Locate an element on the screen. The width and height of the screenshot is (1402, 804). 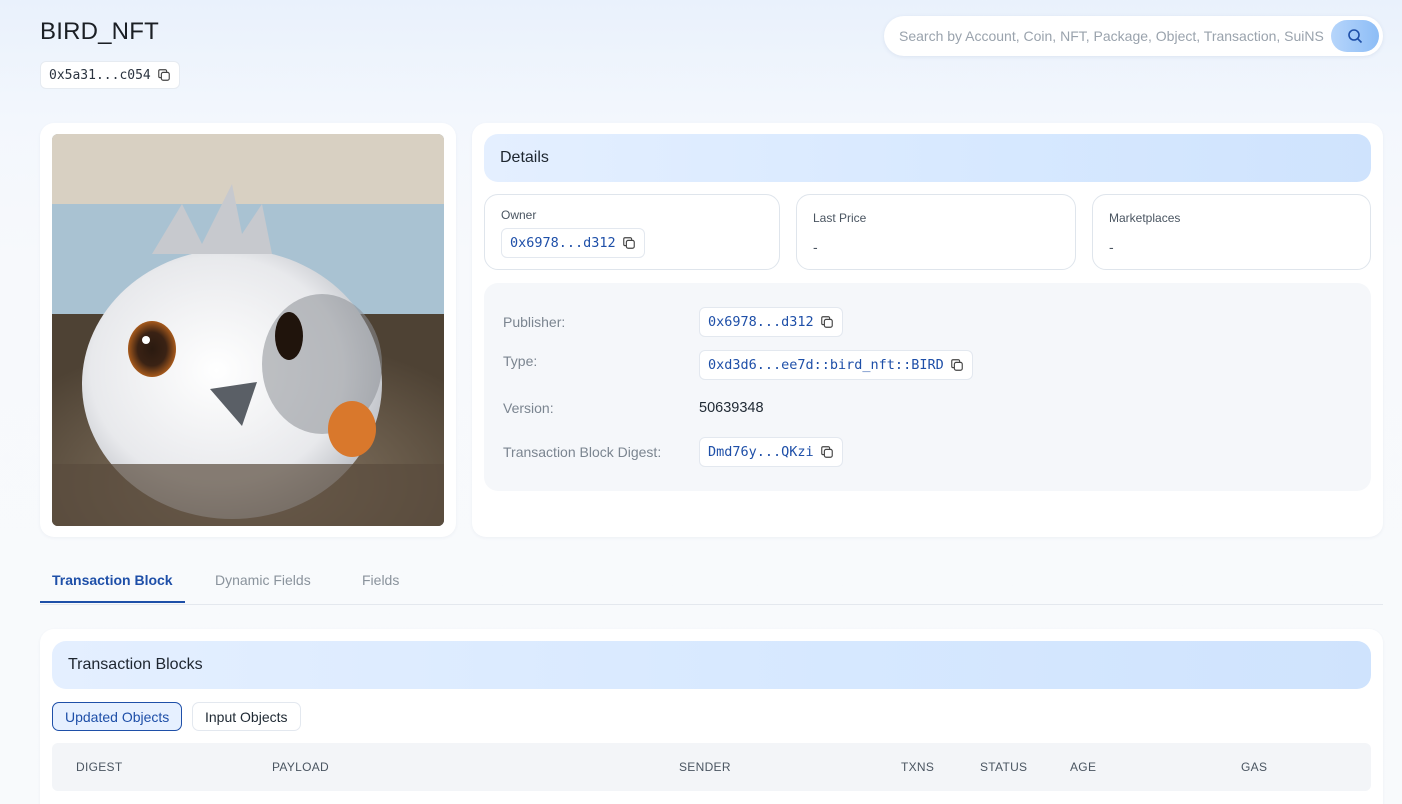
col-txns: TXNS is located at coordinates (918, 767).